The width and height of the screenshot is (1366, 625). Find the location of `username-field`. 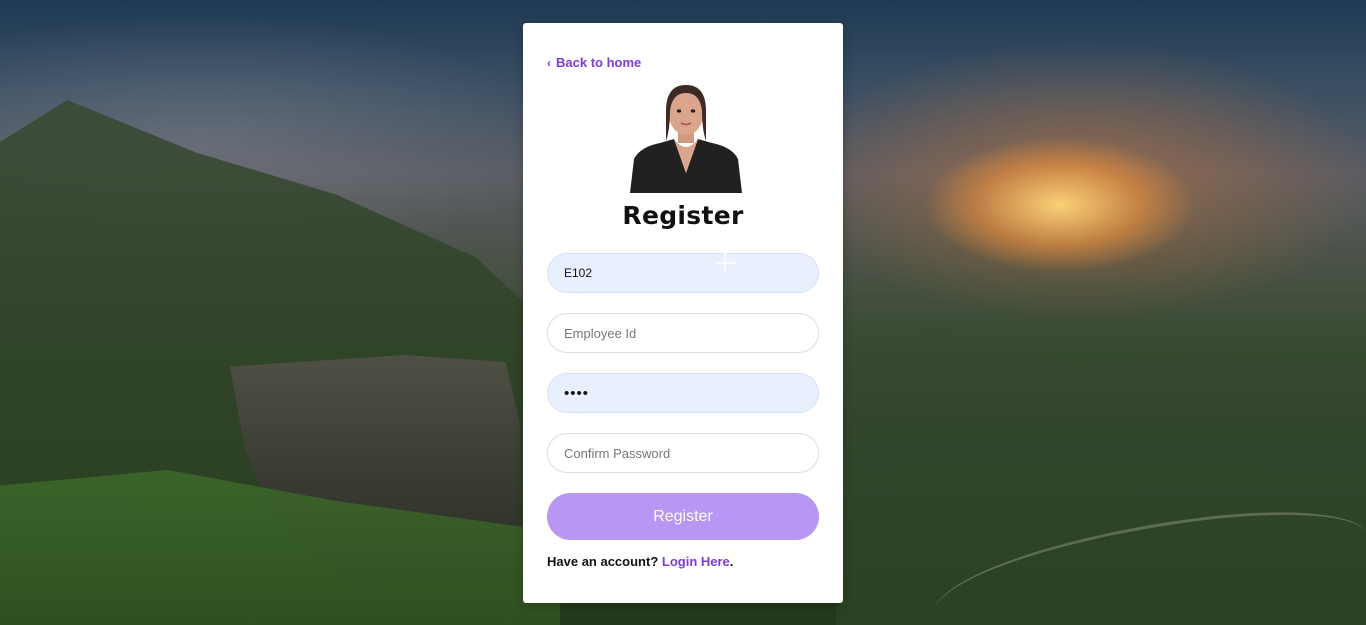

username-field is located at coordinates (683, 273).